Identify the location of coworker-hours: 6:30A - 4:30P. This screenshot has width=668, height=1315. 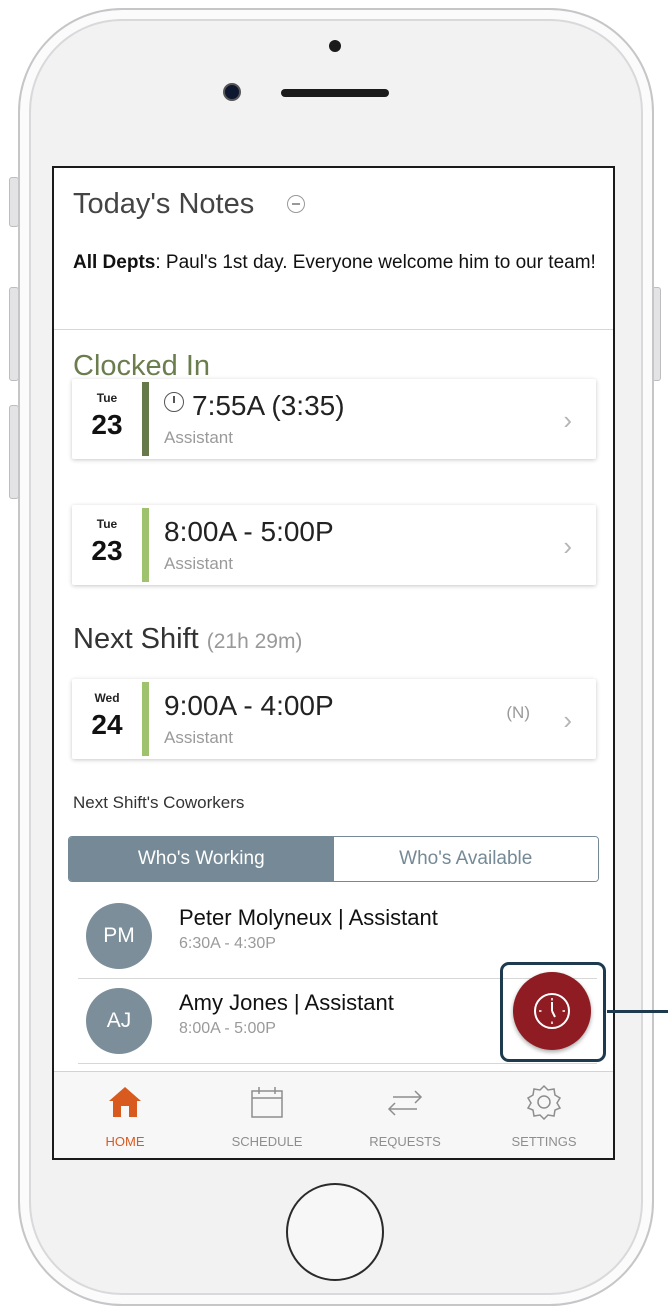
(227, 943).